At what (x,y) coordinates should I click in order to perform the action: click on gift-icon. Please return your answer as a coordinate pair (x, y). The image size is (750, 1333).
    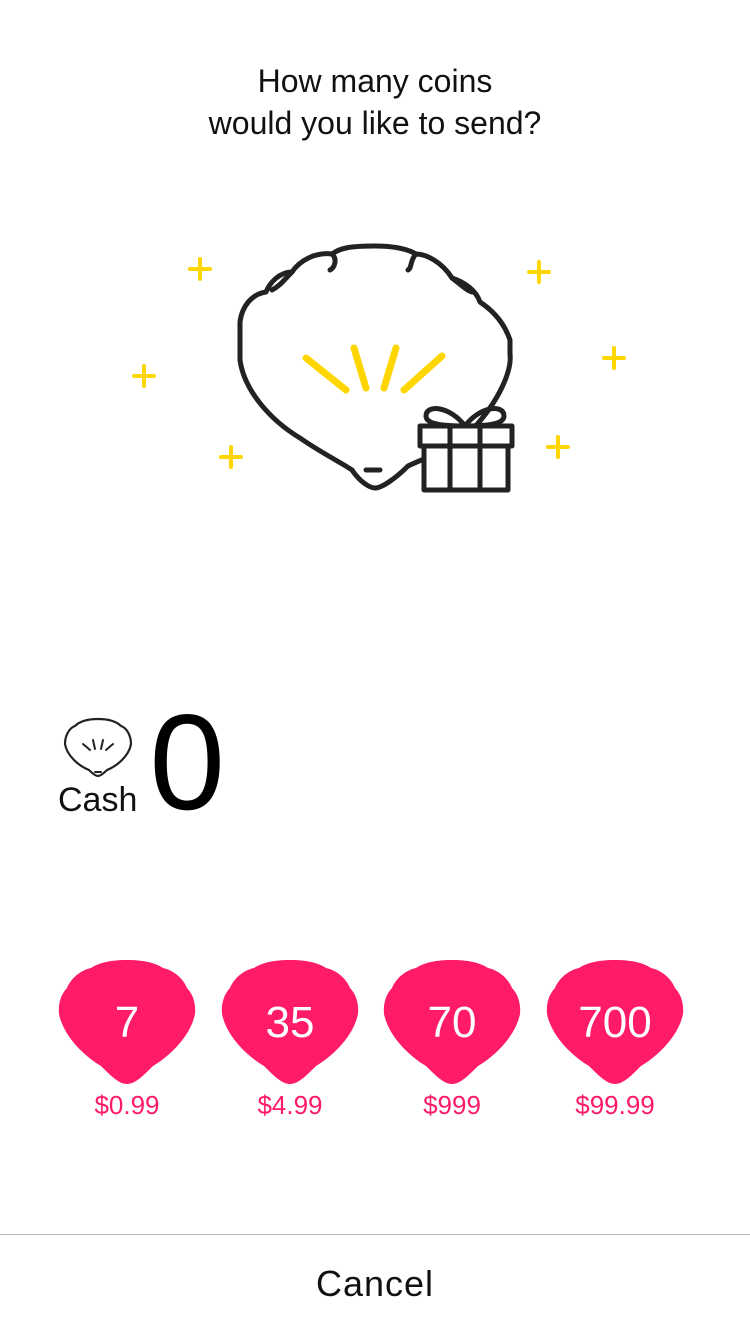
    Looking at the image, I should click on (466, 449).